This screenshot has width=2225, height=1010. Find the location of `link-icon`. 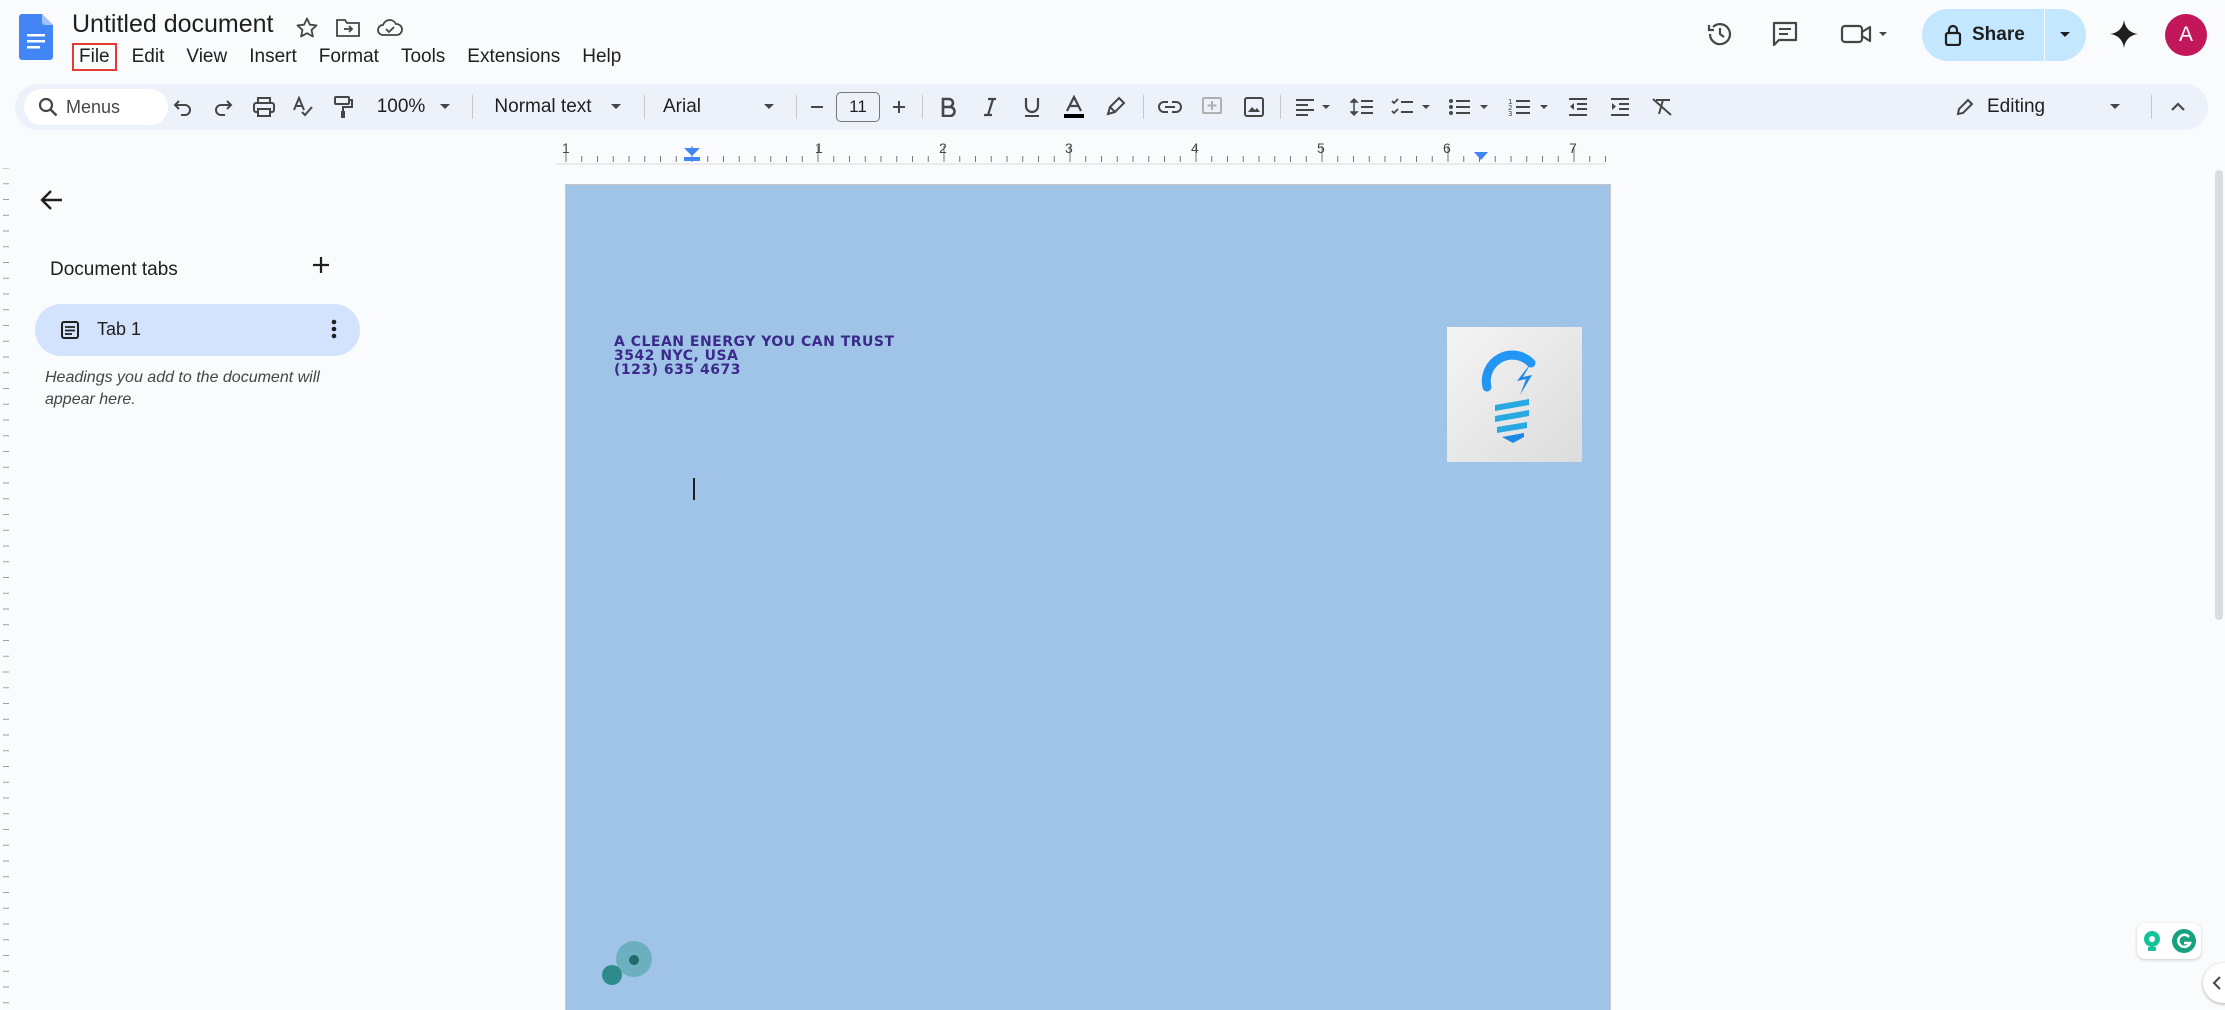

link-icon is located at coordinates (1170, 107).